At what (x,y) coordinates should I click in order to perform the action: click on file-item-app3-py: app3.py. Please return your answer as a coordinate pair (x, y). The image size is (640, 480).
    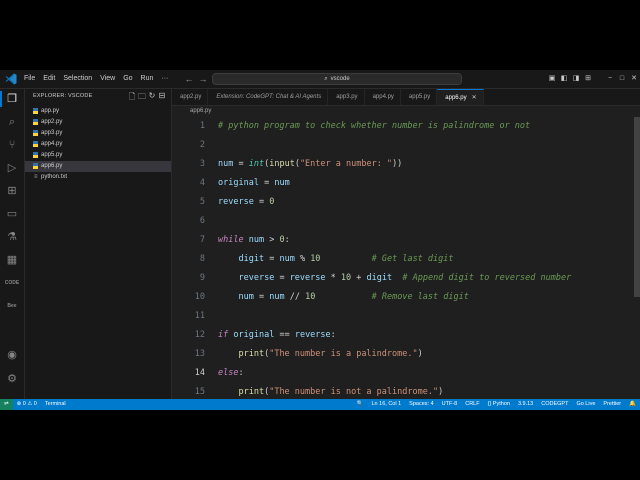
    Looking at the image, I should click on (98, 133).